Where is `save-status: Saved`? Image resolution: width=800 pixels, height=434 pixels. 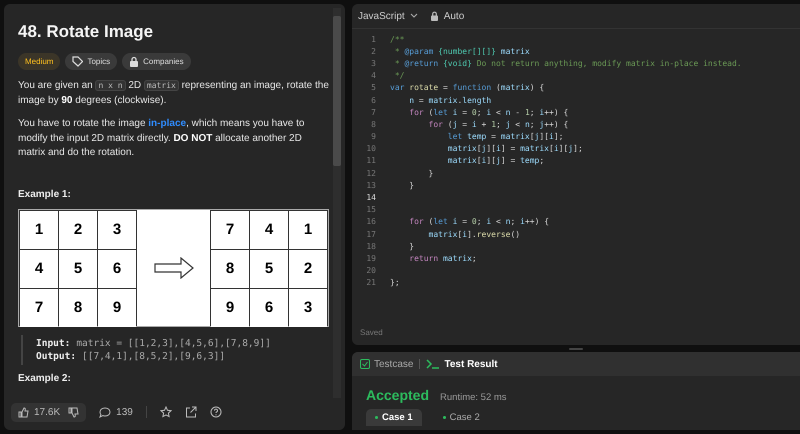 save-status: Saved is located at coordinates (371, 333).